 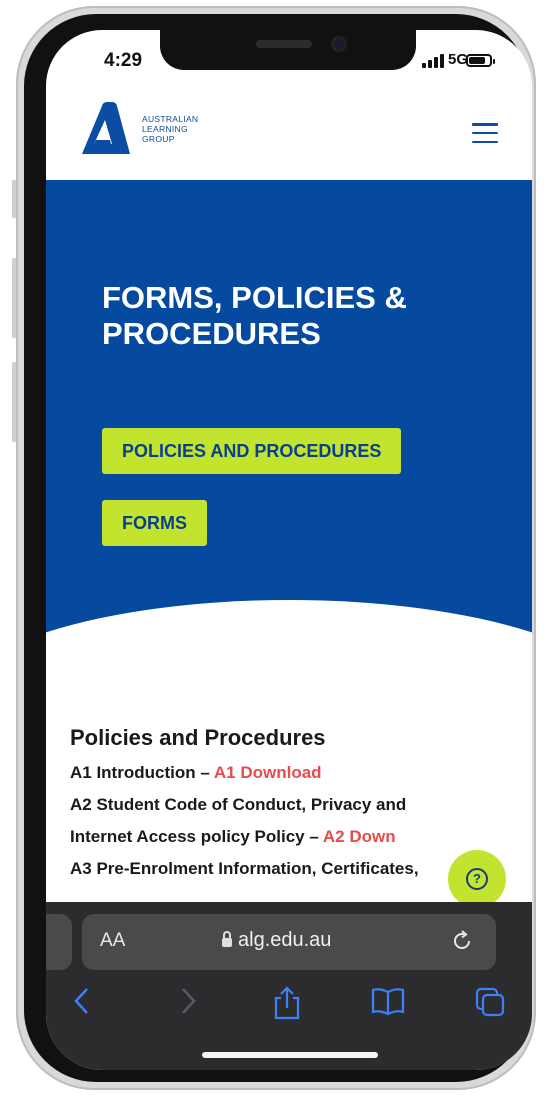 What do you see at coordinates (485, 133) in the screenshot?
I see `menu-icon` at bounding box center [485, 133].